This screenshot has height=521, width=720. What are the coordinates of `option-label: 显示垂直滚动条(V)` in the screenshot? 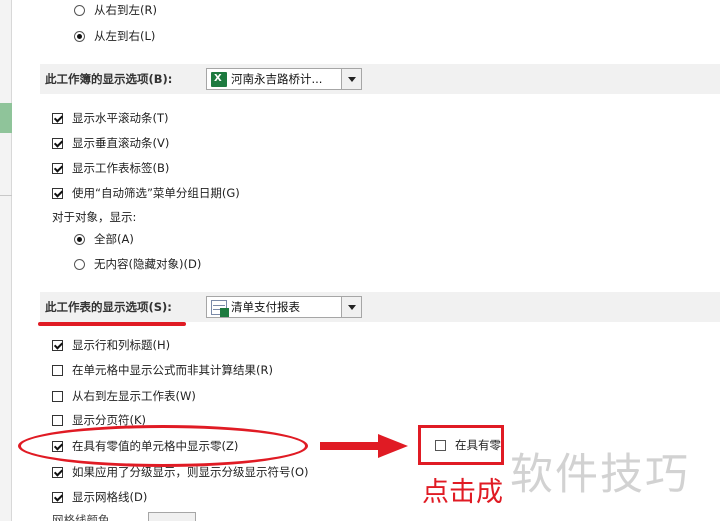 It's located at (121, 143).